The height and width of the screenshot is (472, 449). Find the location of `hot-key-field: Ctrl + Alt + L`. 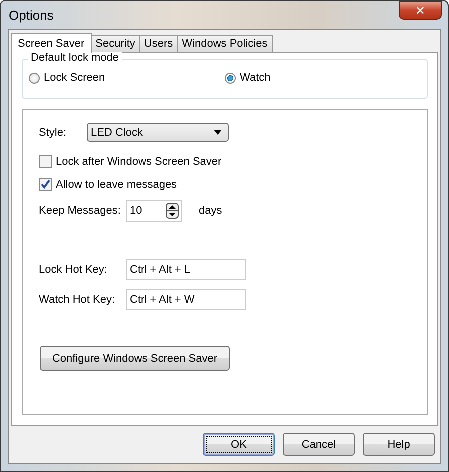

hot-key-field: Ctrl + Alt + L is located at coordinates (186, 269).